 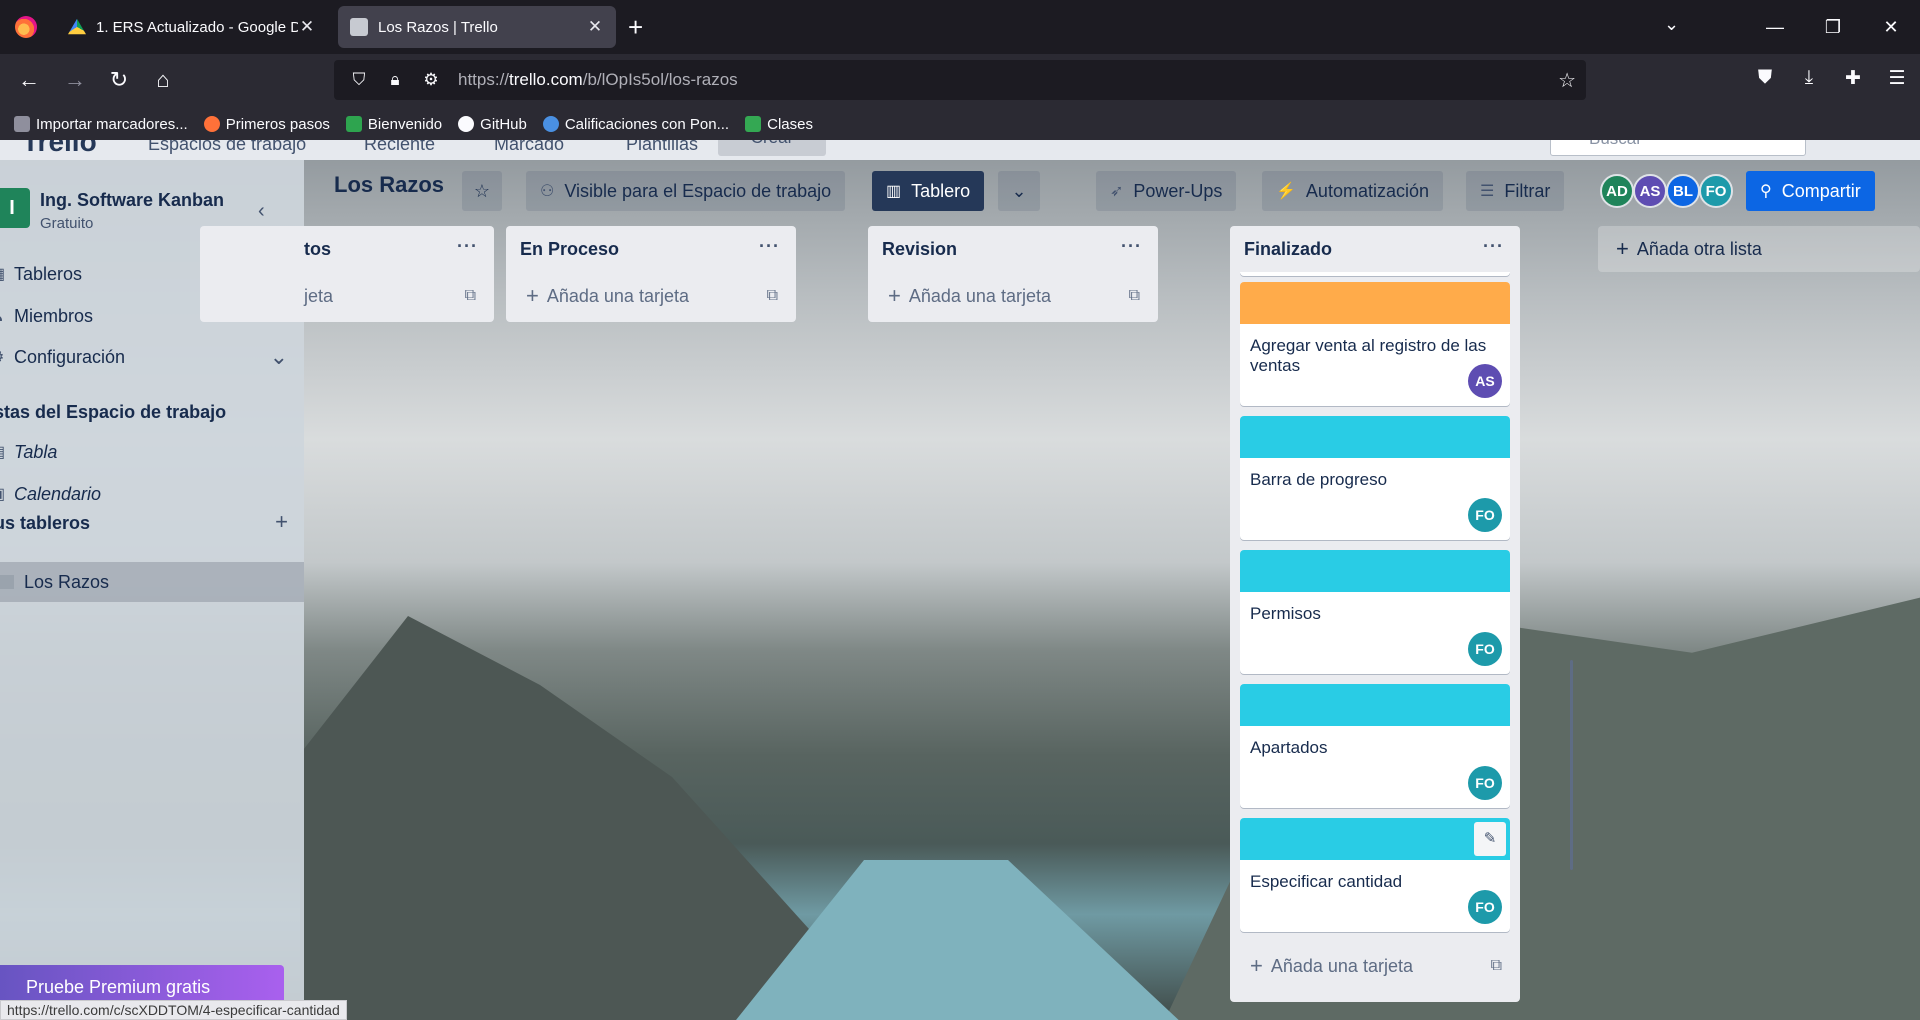 I want to click on bookmark-github: GitHub, so click(x=492, y=124).